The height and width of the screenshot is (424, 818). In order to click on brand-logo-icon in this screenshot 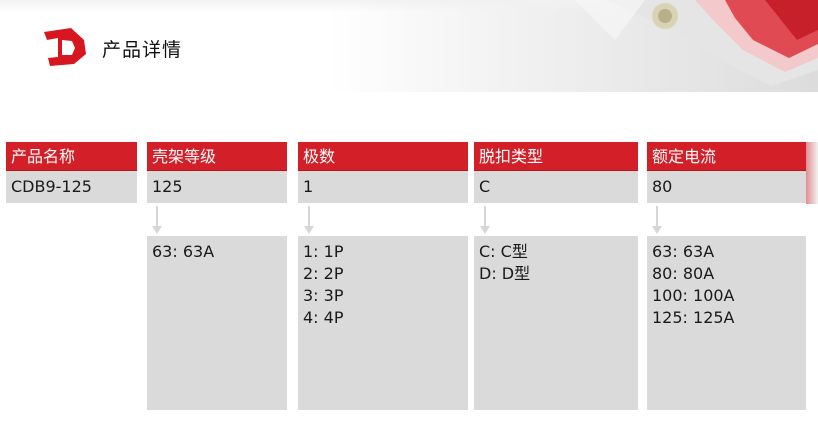, I will do `click(65, 47)`.